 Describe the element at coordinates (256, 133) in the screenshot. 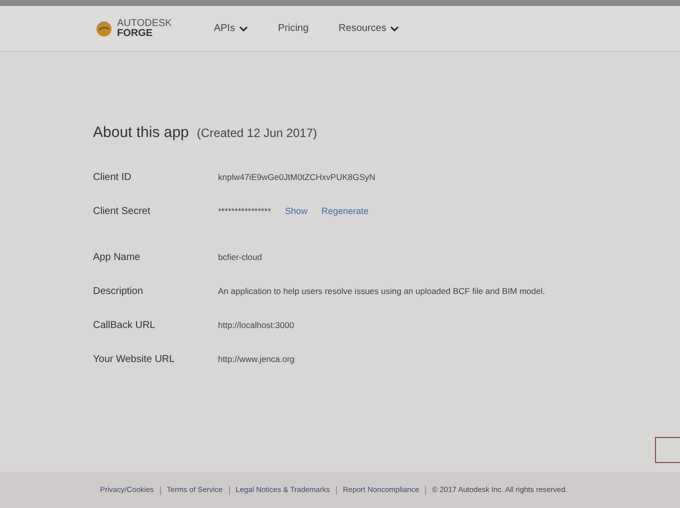

I see `created-date: (Created 12 Jun 2017)` at that location.